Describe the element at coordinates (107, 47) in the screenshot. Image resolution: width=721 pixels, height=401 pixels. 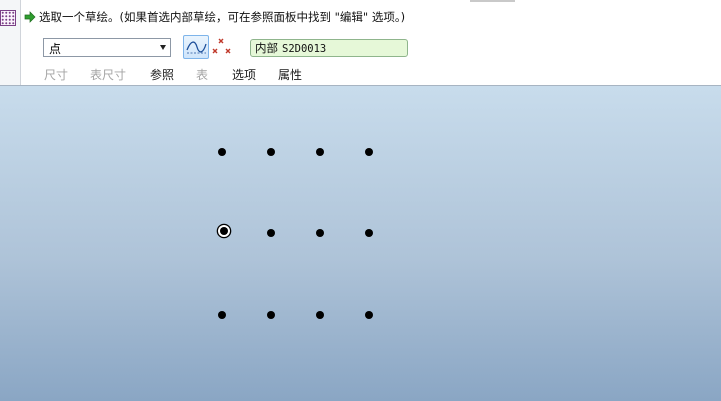
I see `point-type-select: 点` at that location.